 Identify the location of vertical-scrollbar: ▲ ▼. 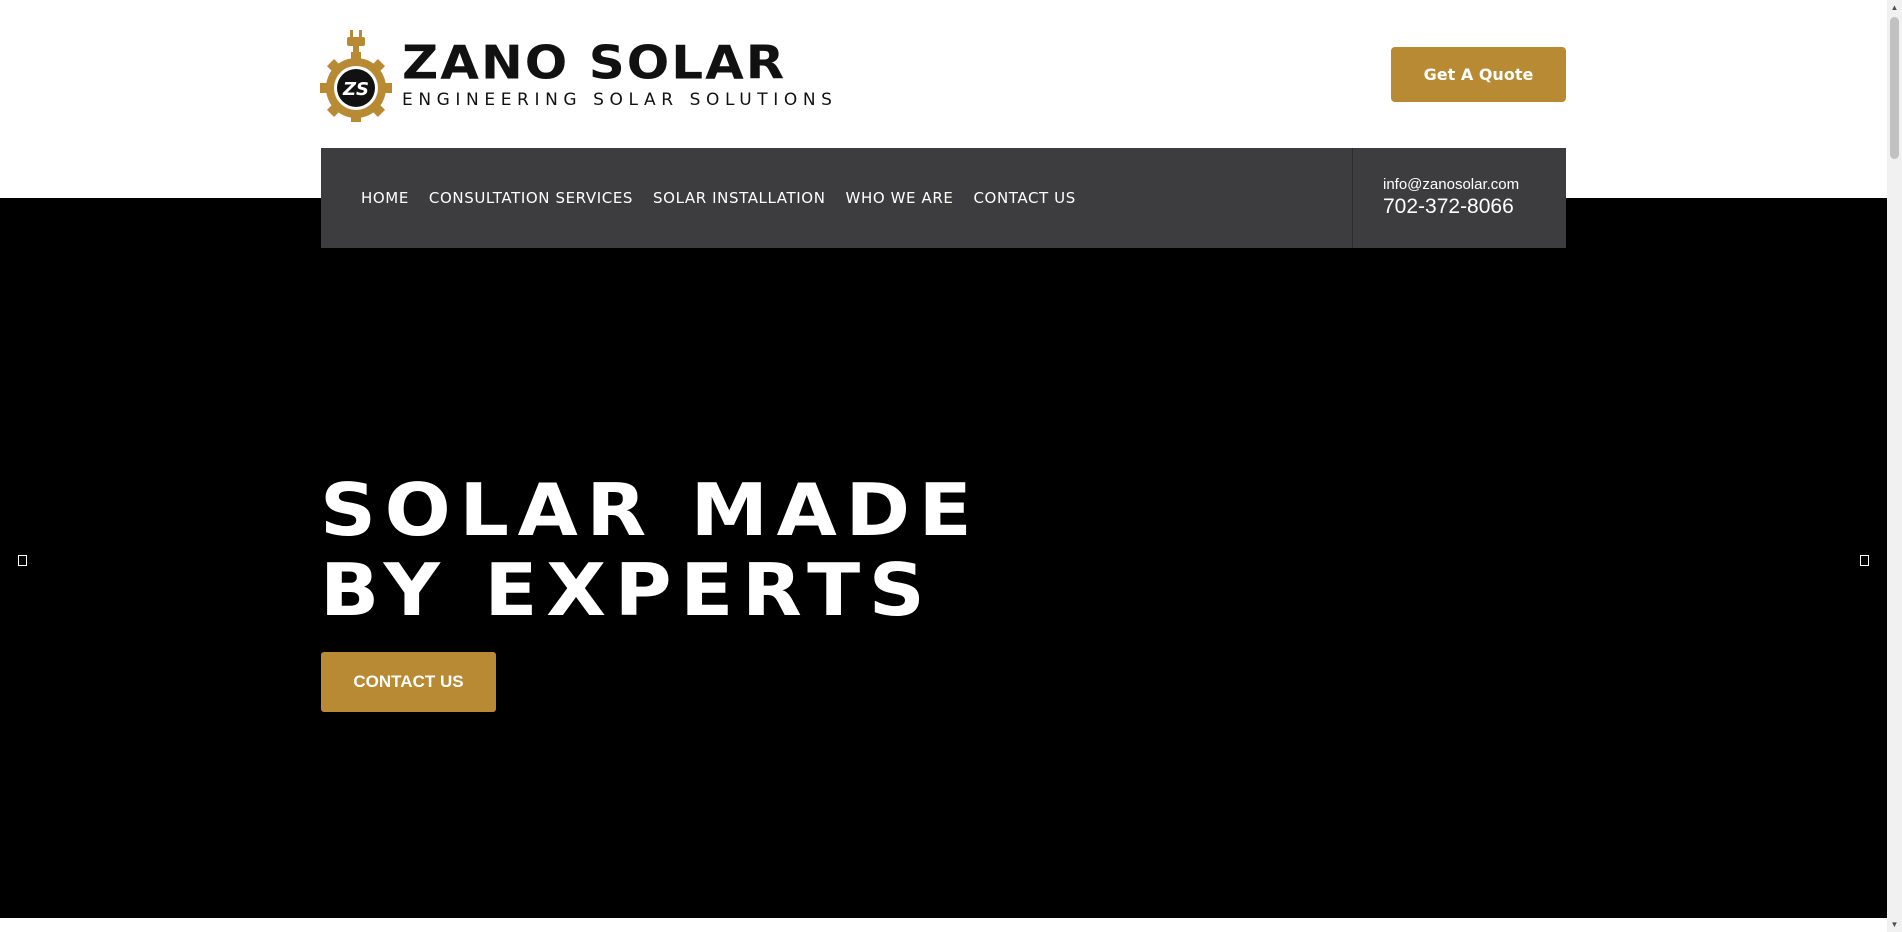
(1894, 466).